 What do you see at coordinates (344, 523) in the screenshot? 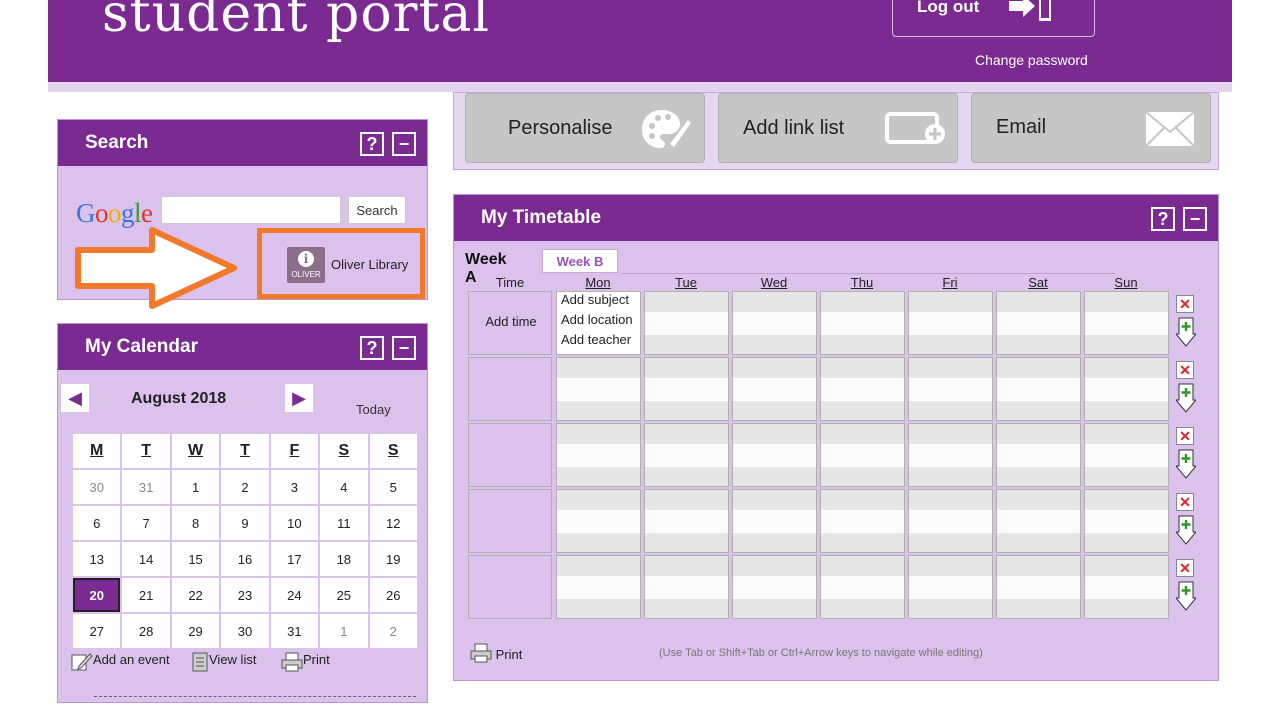
I see `calendar-day: 11` at bounding box center [344, 523].